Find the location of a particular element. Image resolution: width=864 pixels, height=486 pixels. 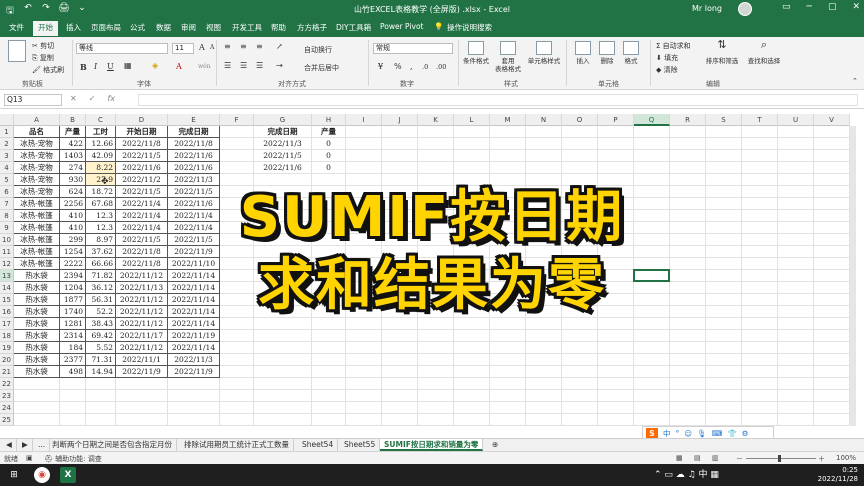

table-cell: 422 is located at coordinates (73, 144).